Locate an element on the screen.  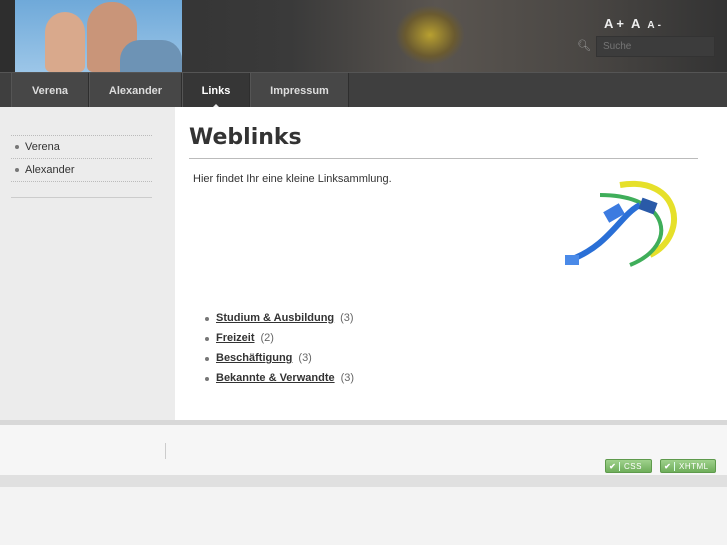
network-cable-image is located at coordinates (621, 223).